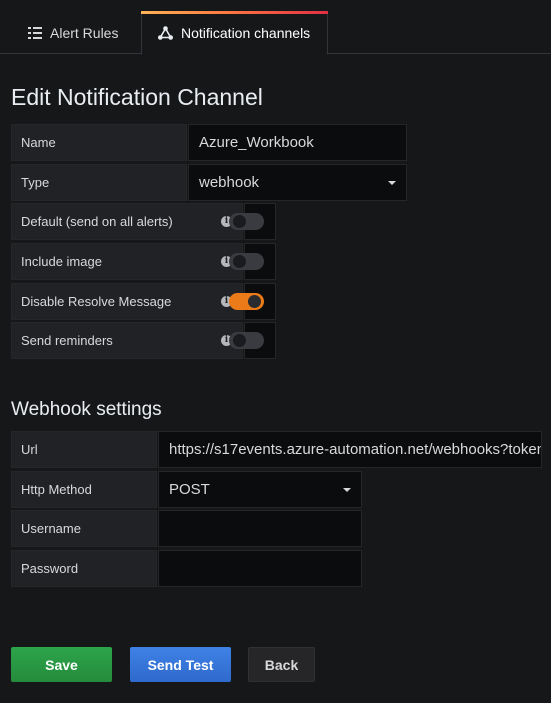 The width and height of the screenshot is (551, 703). I want to click on toggle-label-send-reminders: Send reminders i, so click(127, 340).